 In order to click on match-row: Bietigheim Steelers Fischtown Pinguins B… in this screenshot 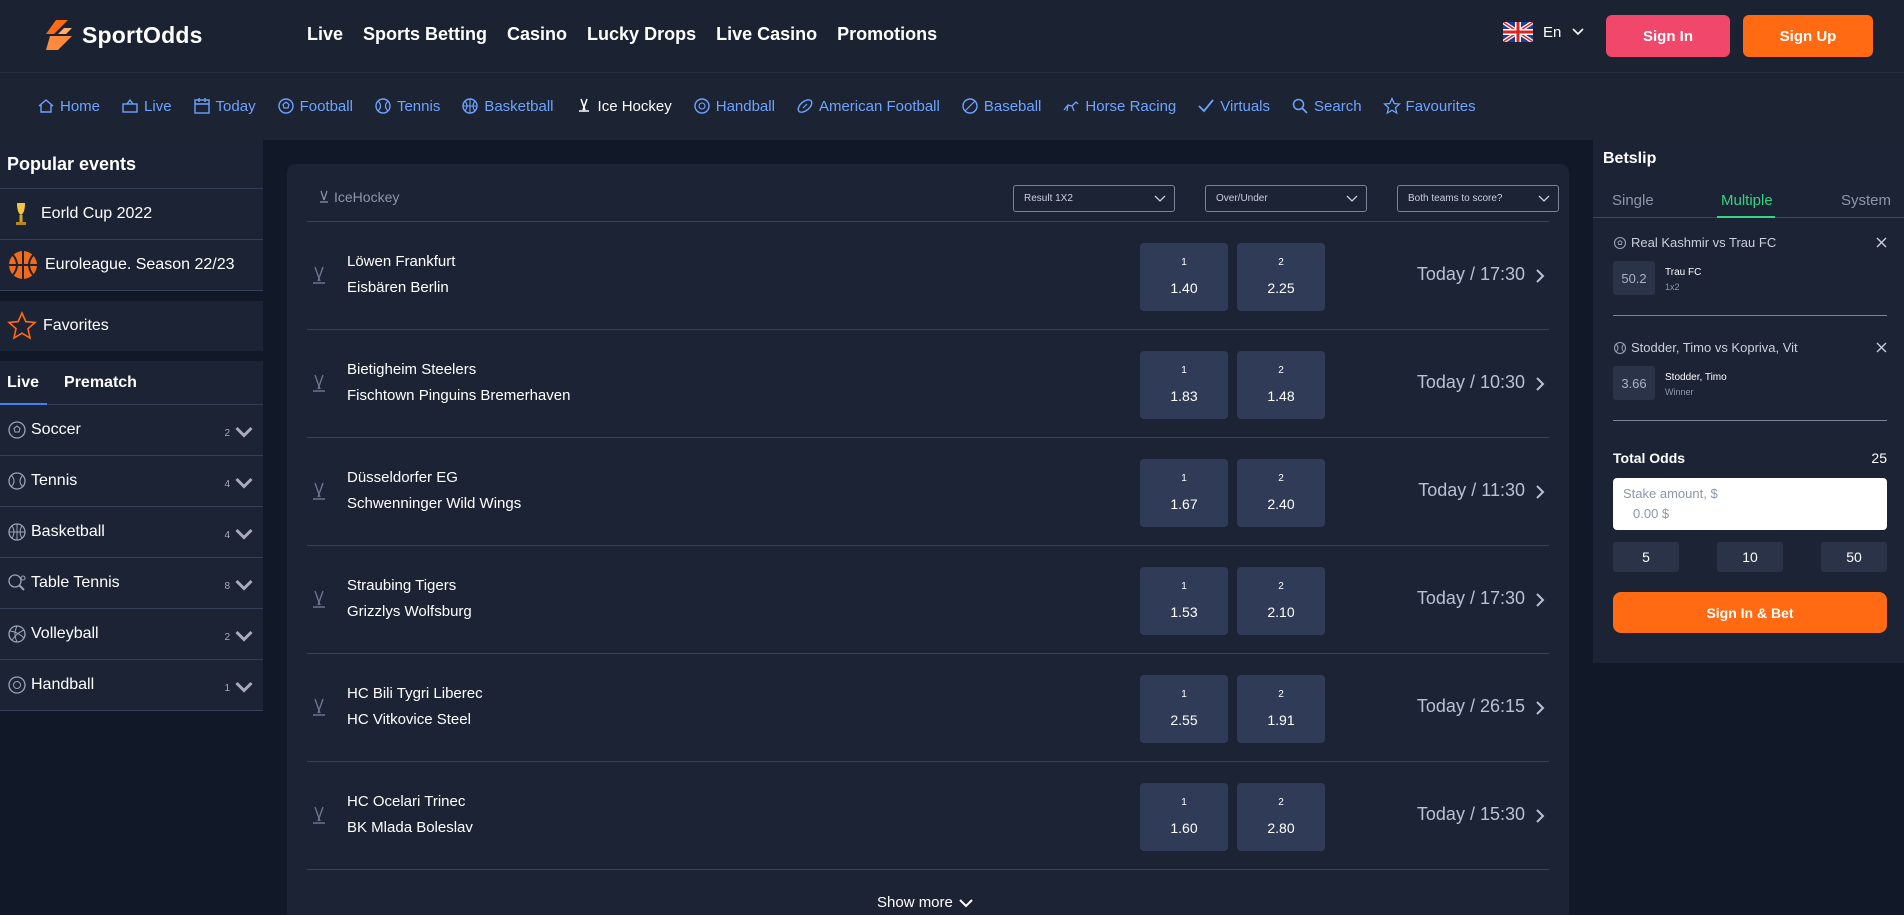, I will do `click(928, 384)`.